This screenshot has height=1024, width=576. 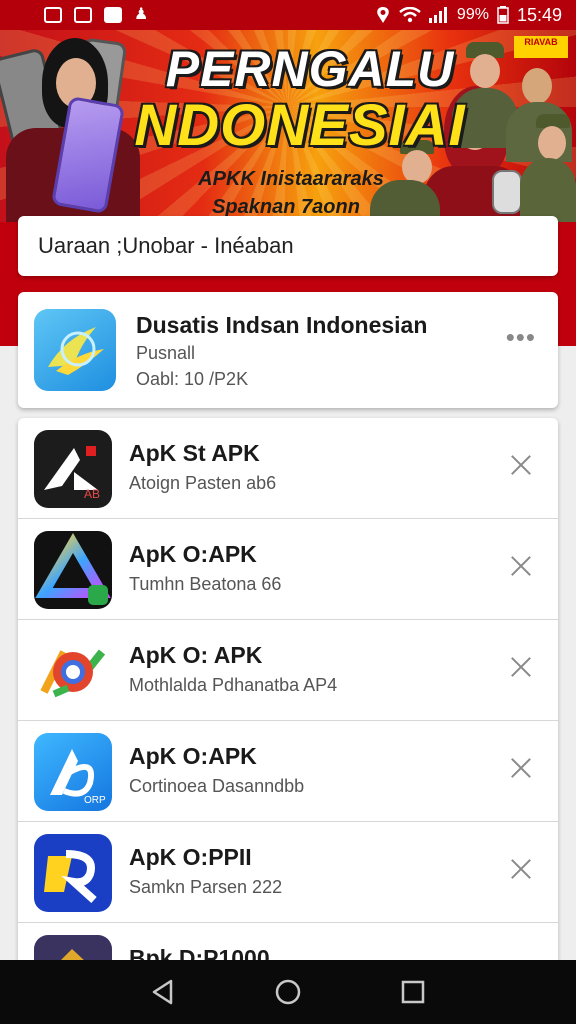 What do you see at coordinates (96, 15) in the screenshot?
I see `notification-icons: ♟` at bounding box center [96, 15].